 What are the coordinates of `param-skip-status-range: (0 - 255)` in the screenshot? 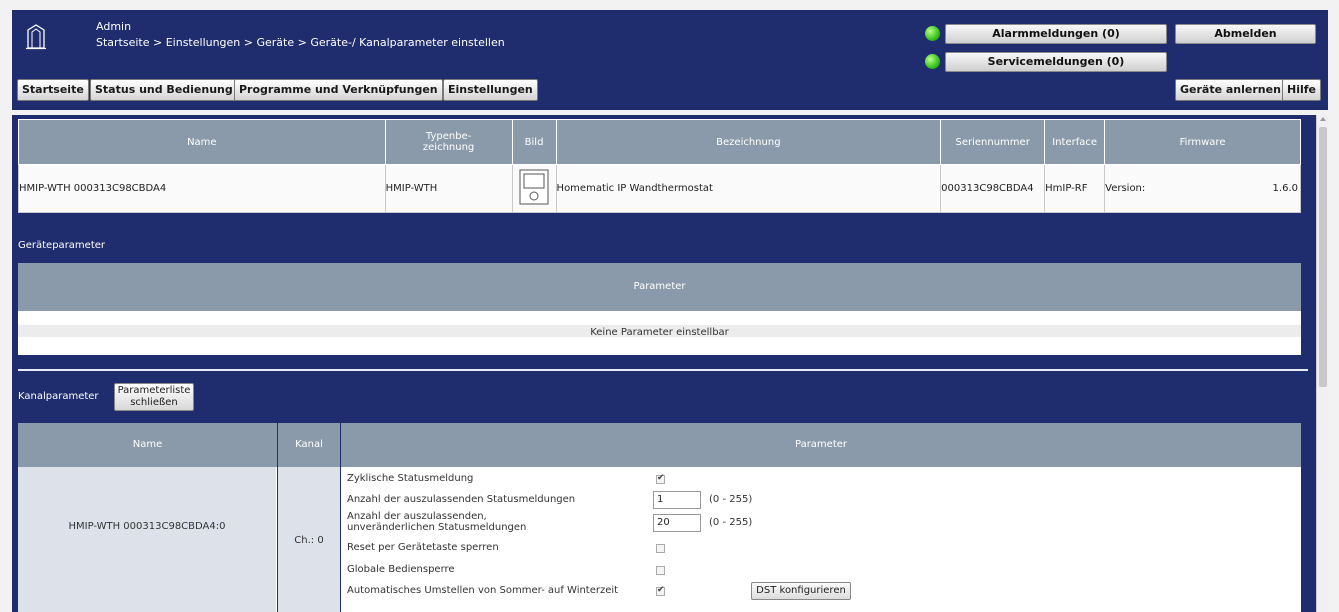 It's located at (731, 499).